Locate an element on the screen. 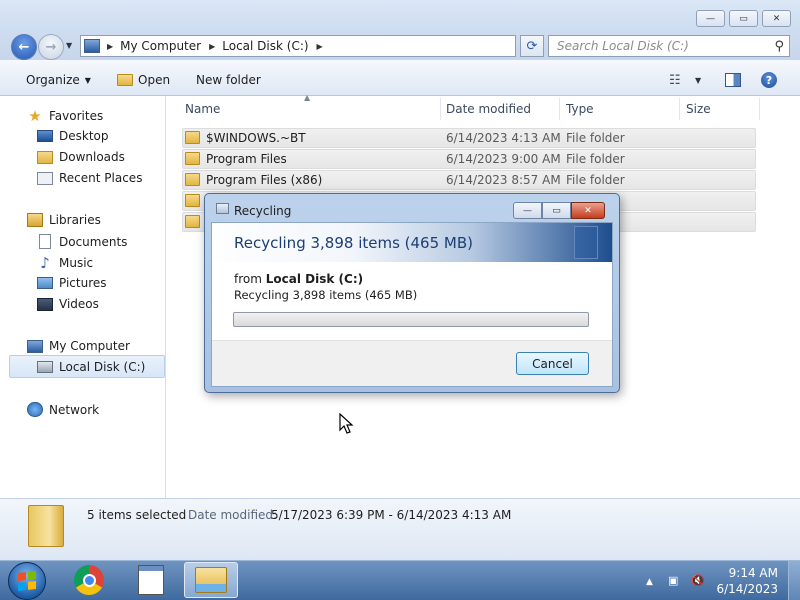 The image size is (800, 600). refresh-button: ⟳ is located at coordinates (532, 46).